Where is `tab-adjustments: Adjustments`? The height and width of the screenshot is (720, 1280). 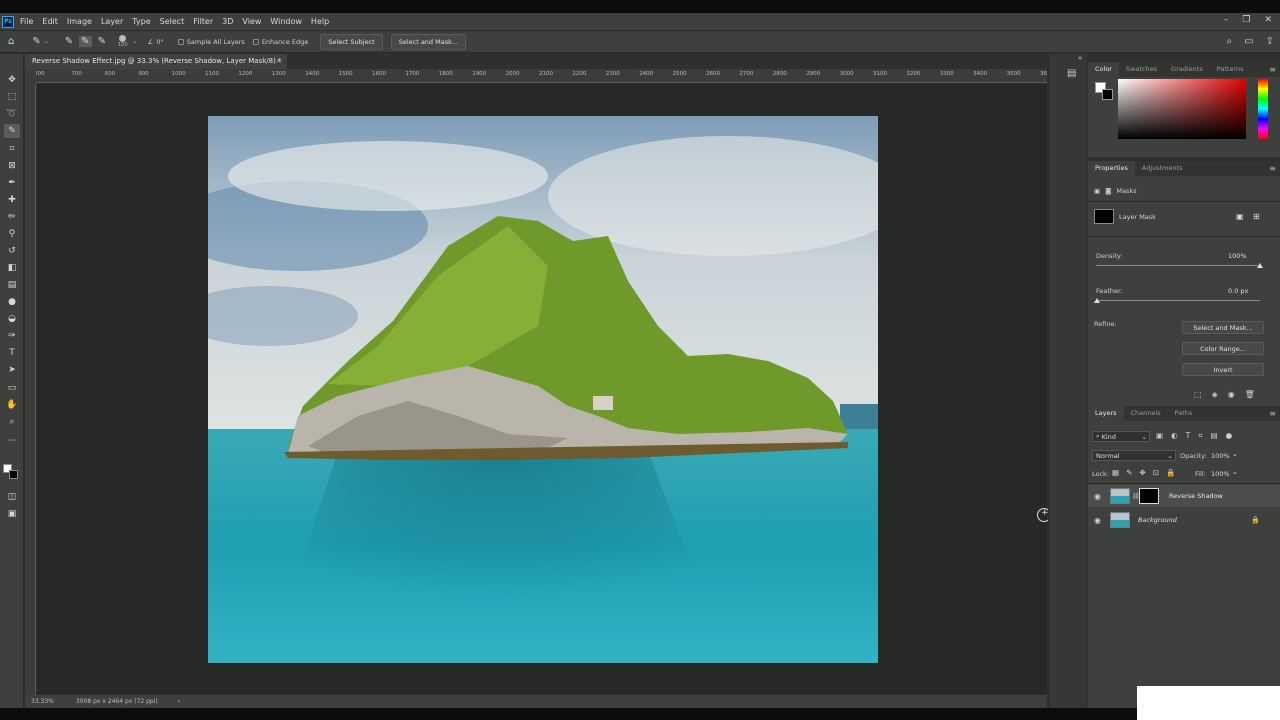 tab-adjustments: Adjustments is located at coordinates (1162, 168).